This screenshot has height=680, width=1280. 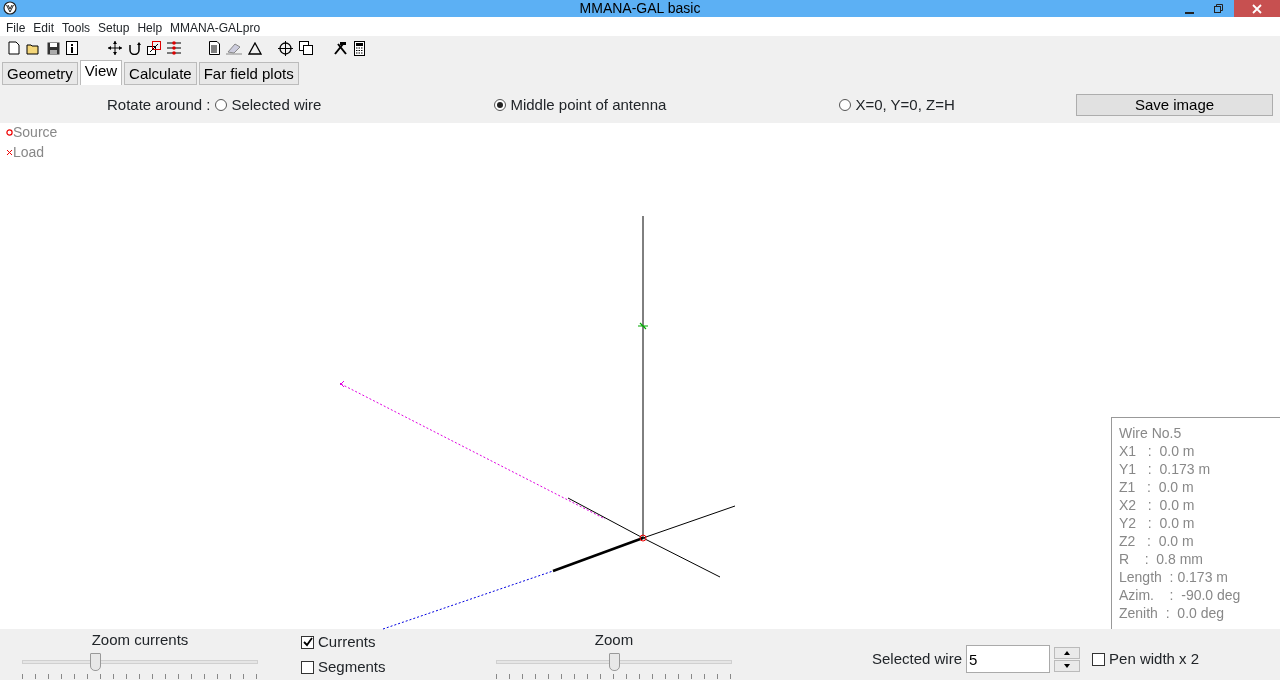 I want to click on resize-icon, so click(x=154, y=48).